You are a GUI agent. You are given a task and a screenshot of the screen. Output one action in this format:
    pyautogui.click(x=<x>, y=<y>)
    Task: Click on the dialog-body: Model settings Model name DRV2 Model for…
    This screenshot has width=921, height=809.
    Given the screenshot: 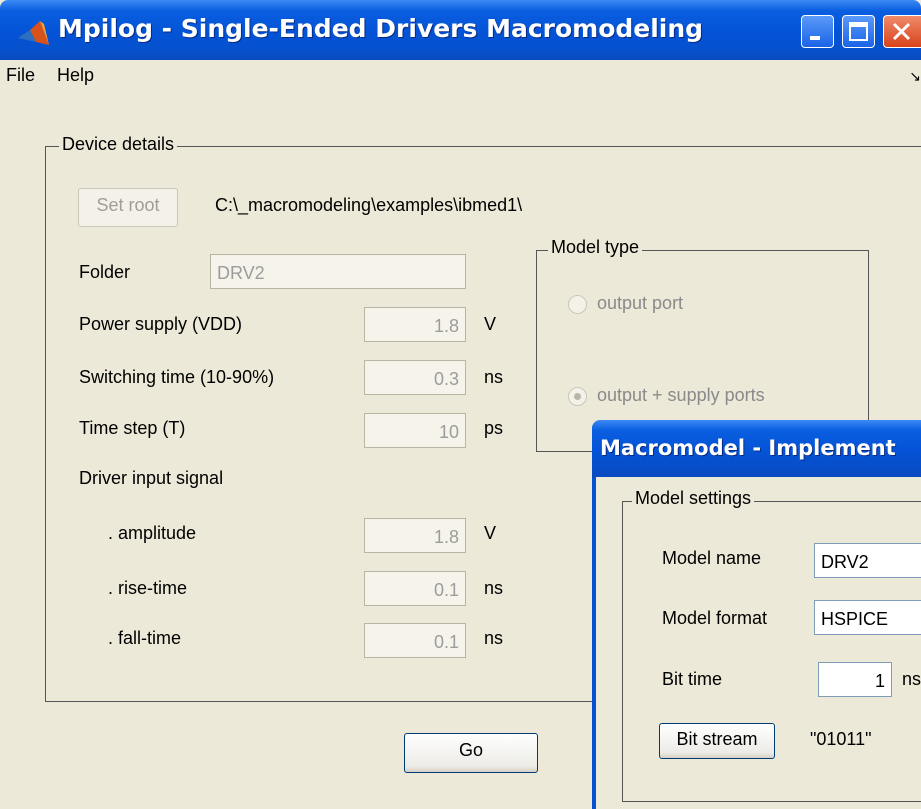 What is the action you would take?
    pyautogui.click(x=756, y=643)
    